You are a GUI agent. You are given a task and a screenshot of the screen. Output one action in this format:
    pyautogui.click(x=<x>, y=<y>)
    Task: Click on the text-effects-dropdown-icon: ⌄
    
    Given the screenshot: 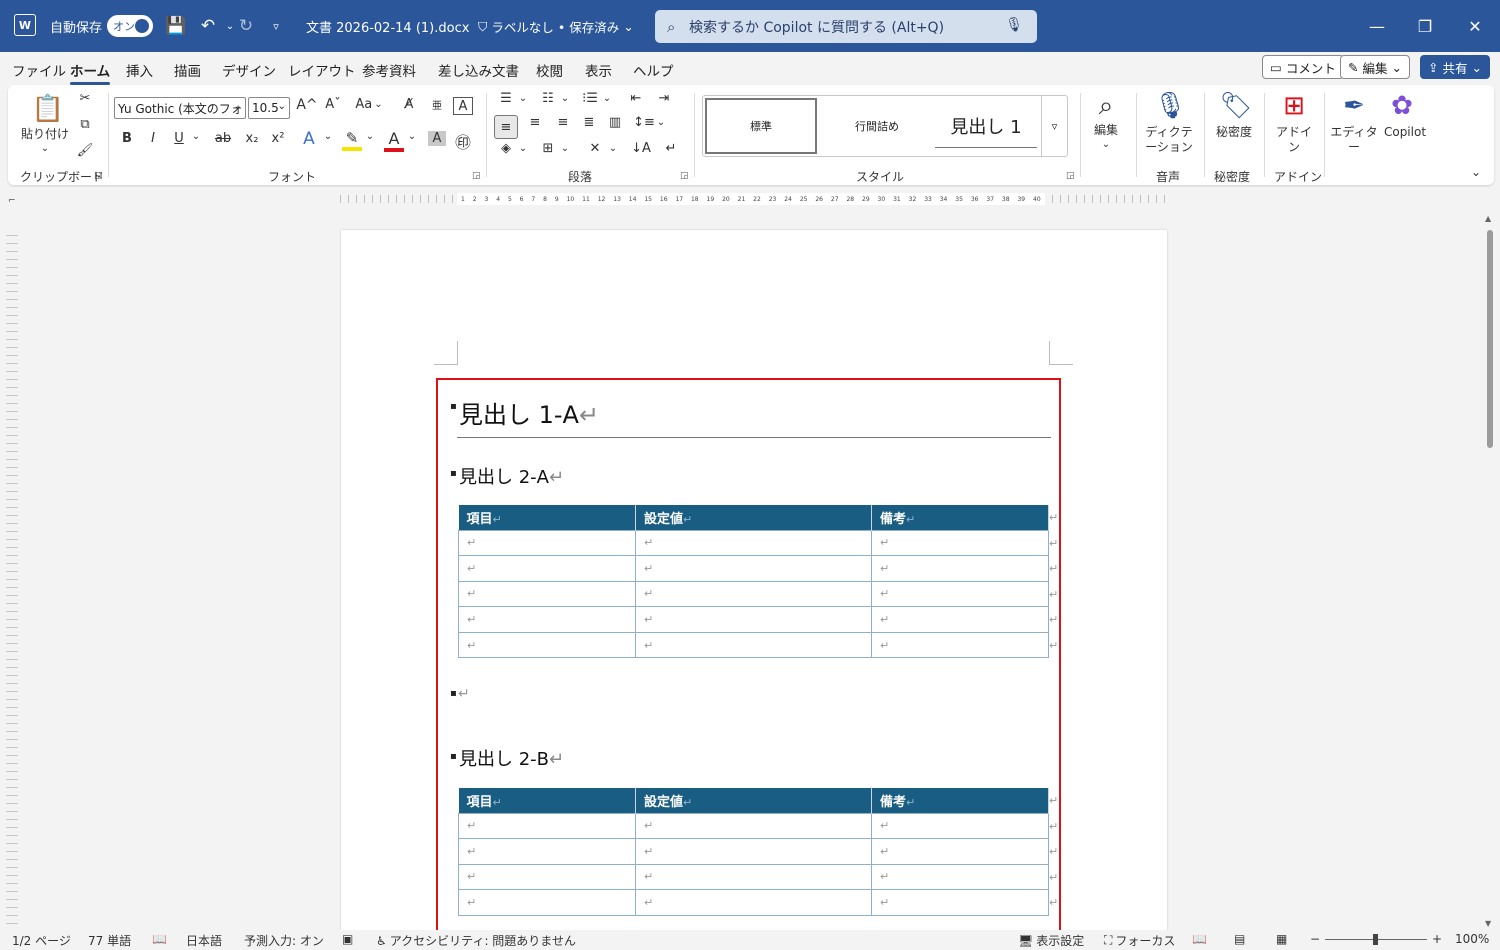 What is the action you would take?
    pyautogui.click(x=328, y=136)
    